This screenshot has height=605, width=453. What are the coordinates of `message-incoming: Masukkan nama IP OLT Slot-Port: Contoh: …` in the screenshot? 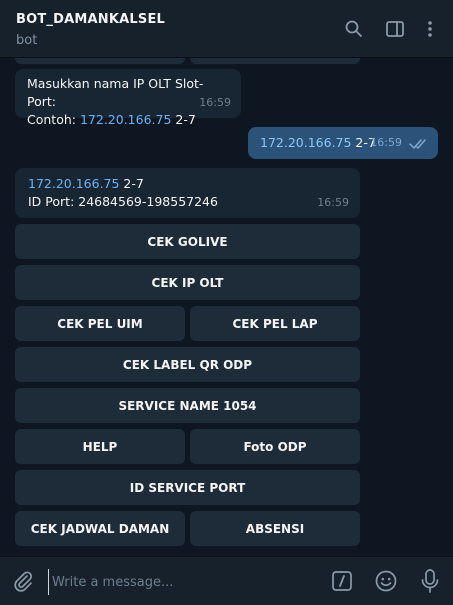 It's located at (128, 98).